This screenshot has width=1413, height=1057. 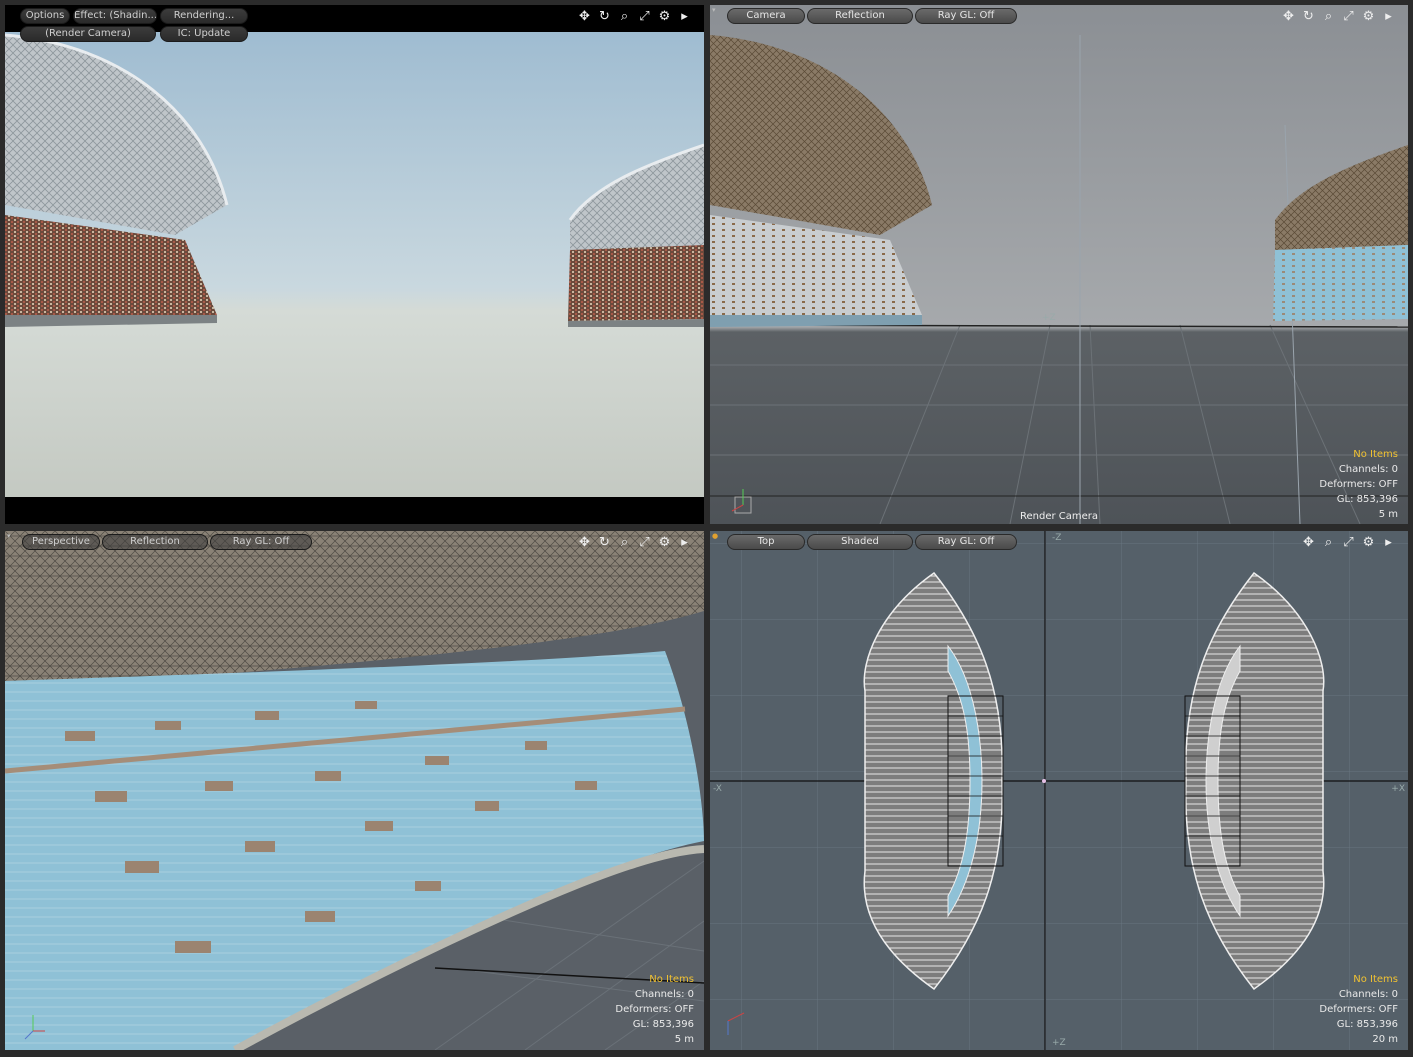 What do you see at coordinates (1385, 1039) in the screenshot?
I see `scale-status: 20 m` at bounding box center [1385, 1039].